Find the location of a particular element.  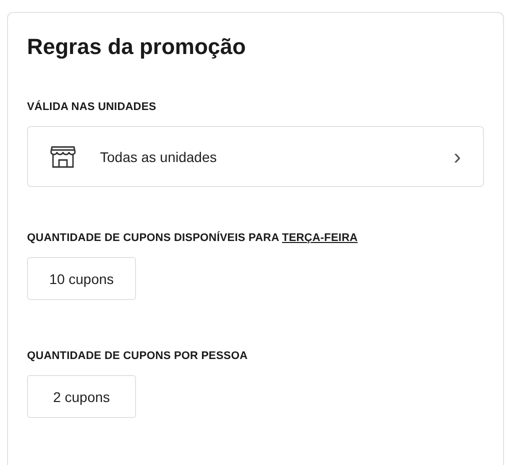

section-label: QUANTIDADE DE CUPONS POR PESSOA is located at coordinates (138, 356).